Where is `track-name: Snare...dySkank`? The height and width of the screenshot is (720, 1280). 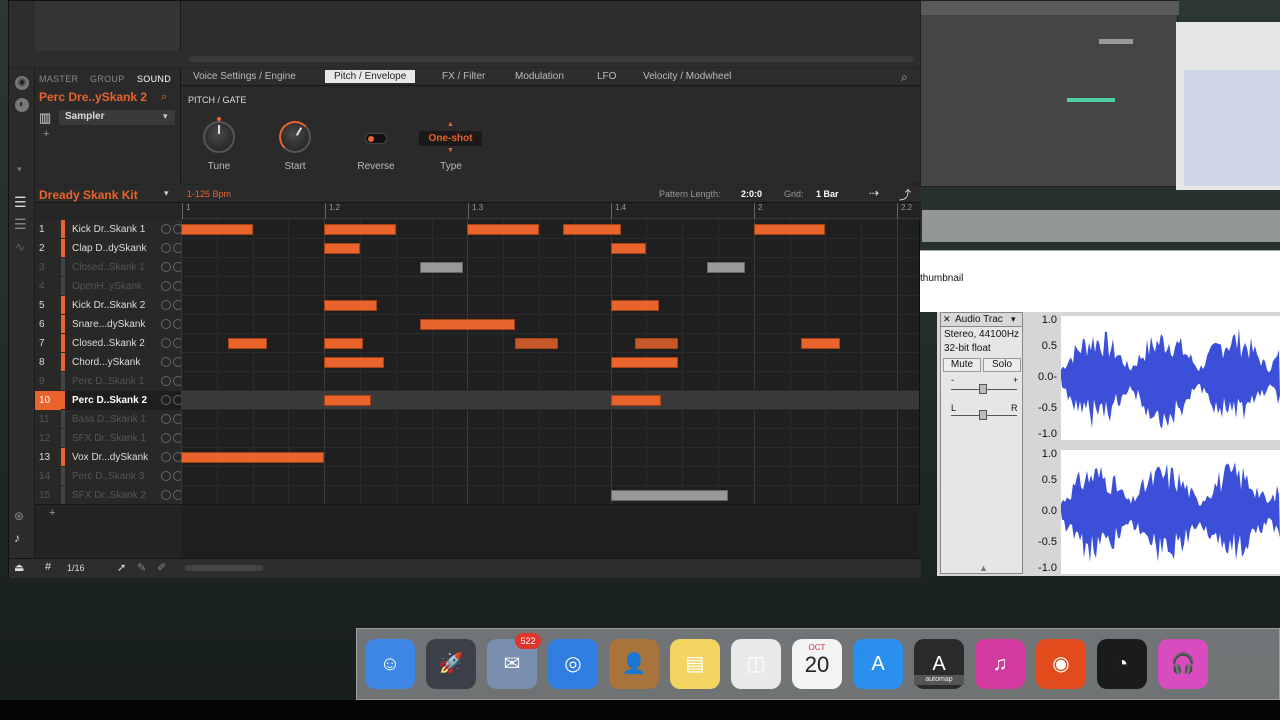 track-name: Snare...dySkank is located at coordinates (108, 324).